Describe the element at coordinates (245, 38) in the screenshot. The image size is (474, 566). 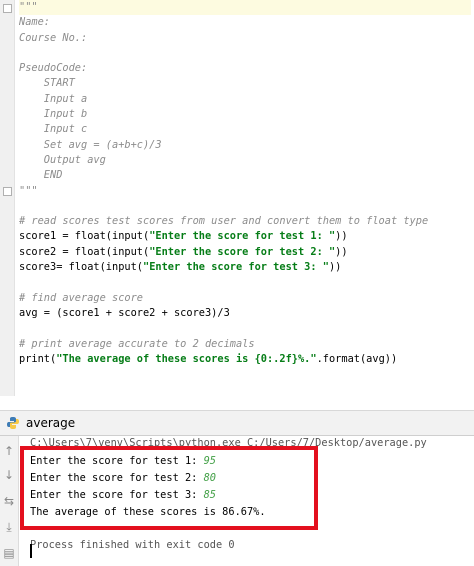
I see `code-line: Course No.:` at that location.